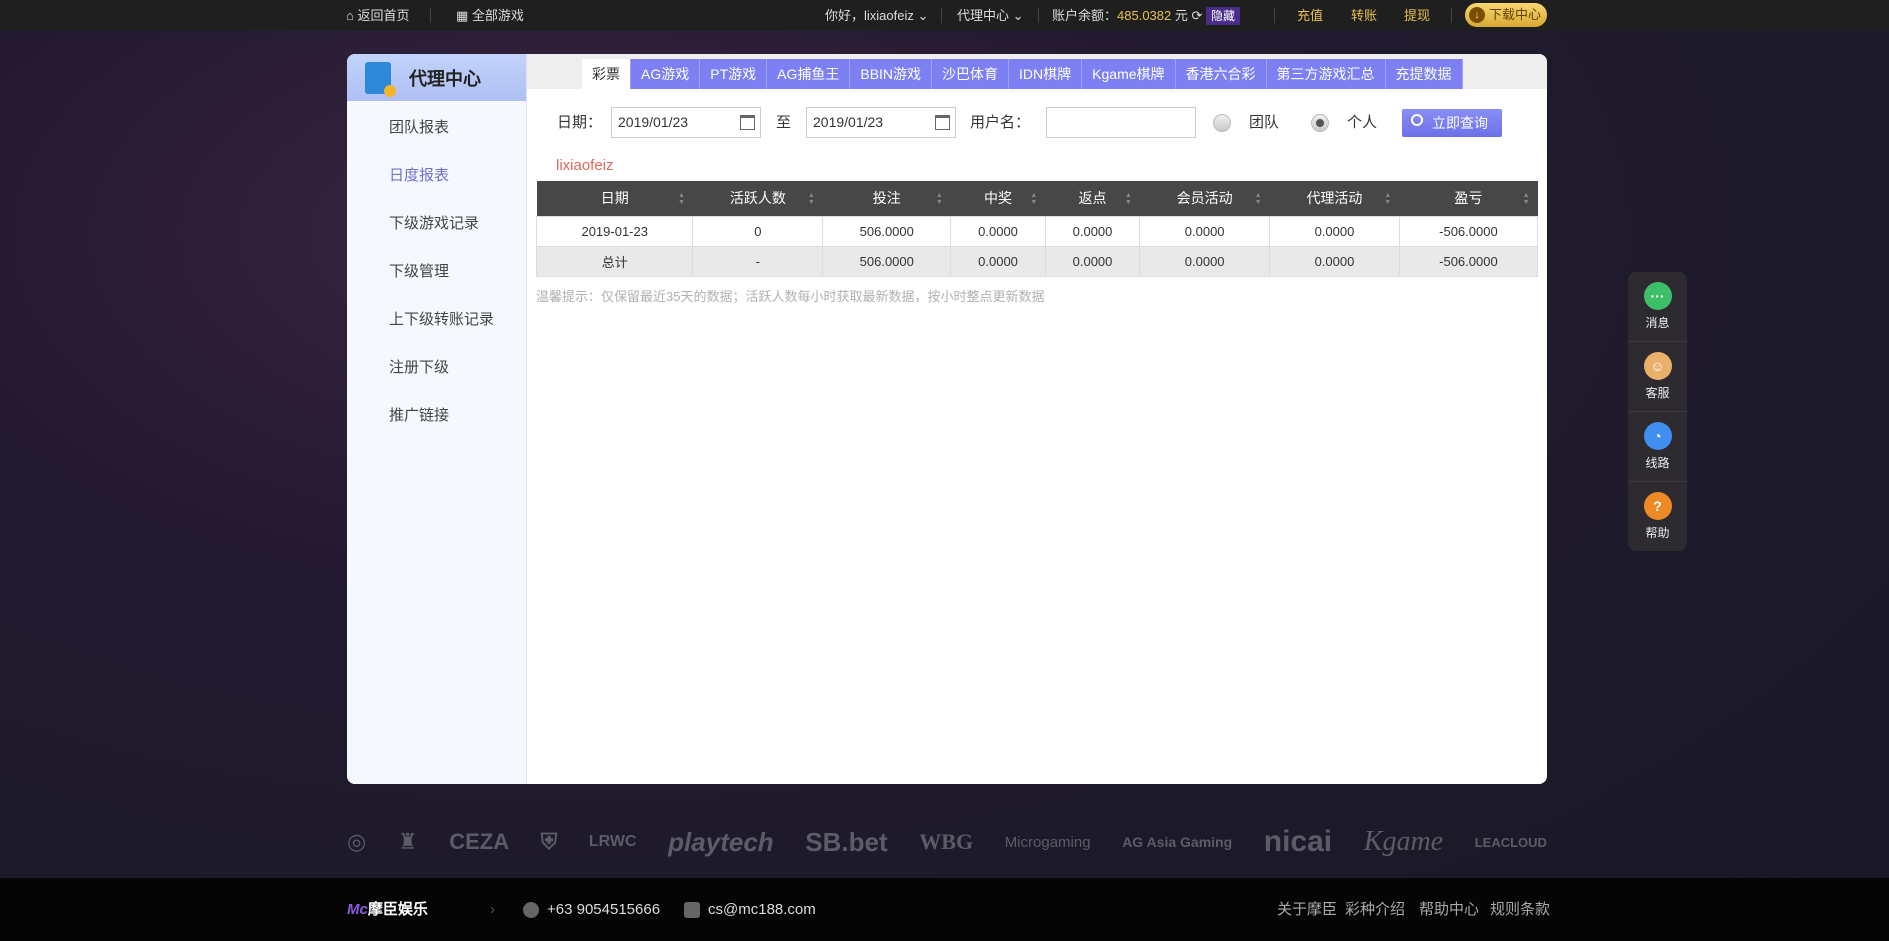 This screenshot has width=1889, height=941. I want to click on customer-service-button: ☺ 客服, so click(1657, 377).